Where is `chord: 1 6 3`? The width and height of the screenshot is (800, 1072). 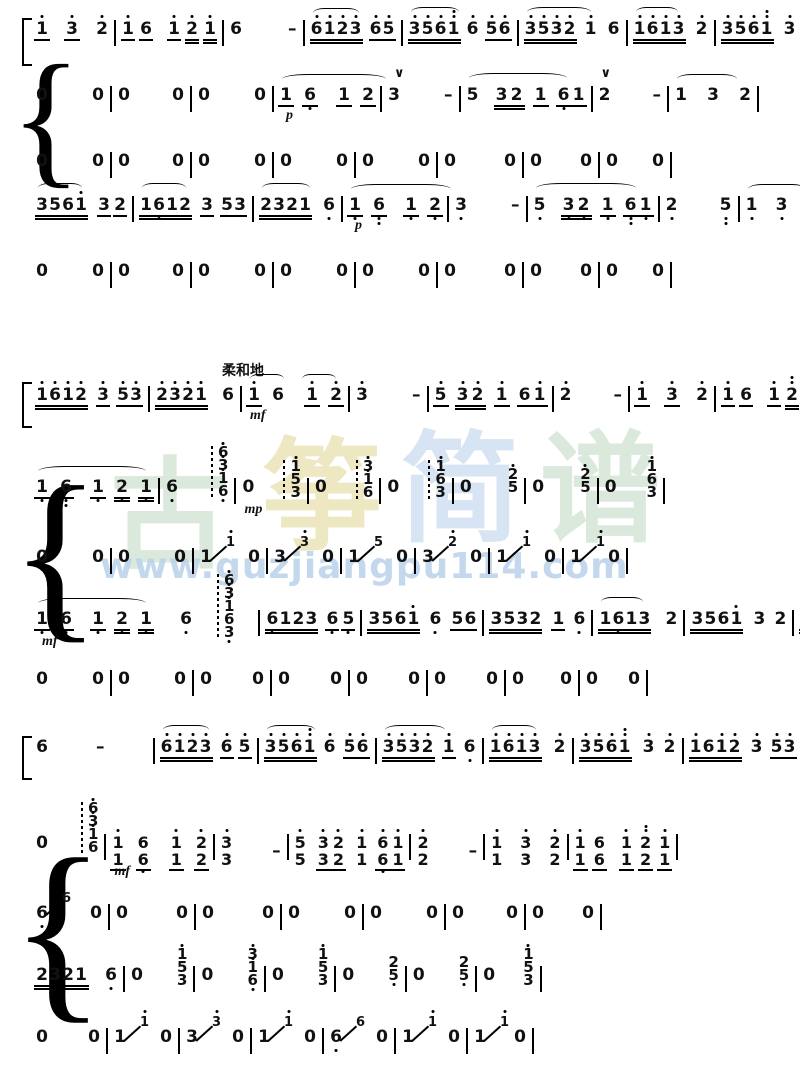
chord: 1 6 3 is located at coordinates (652, 479).